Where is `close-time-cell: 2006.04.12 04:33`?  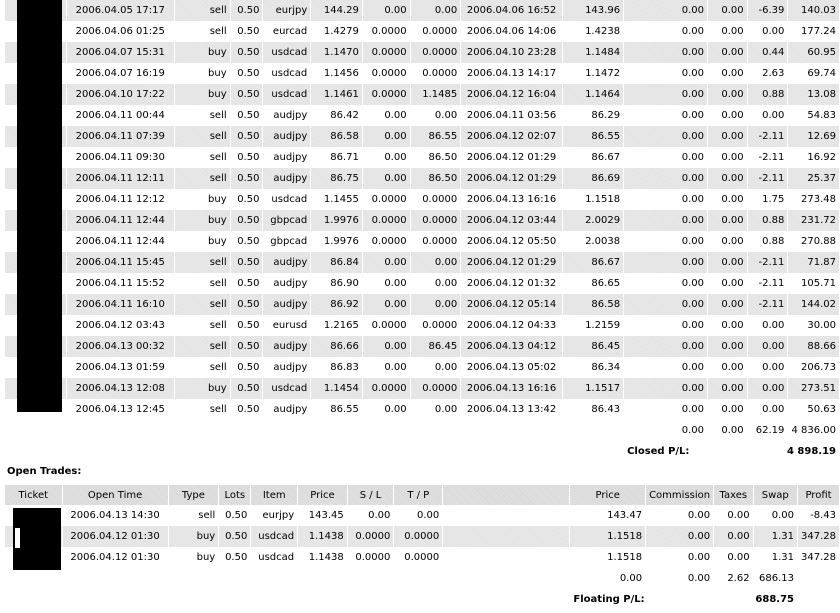
close-time-cell: 2006.04.12 04:33 is located at coordinates (511, 325).